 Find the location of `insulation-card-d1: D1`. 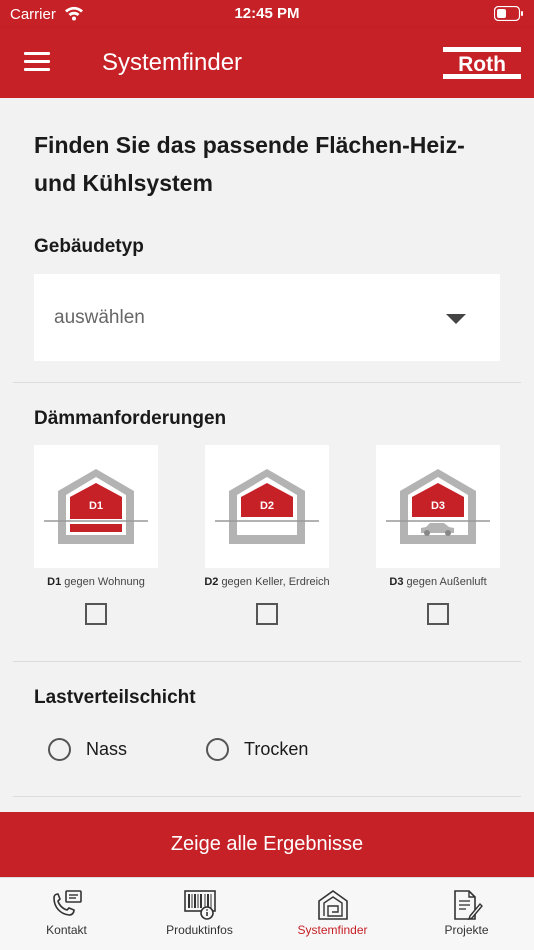

insulation-card-d1: D1 is located at coordinates (96, 506).